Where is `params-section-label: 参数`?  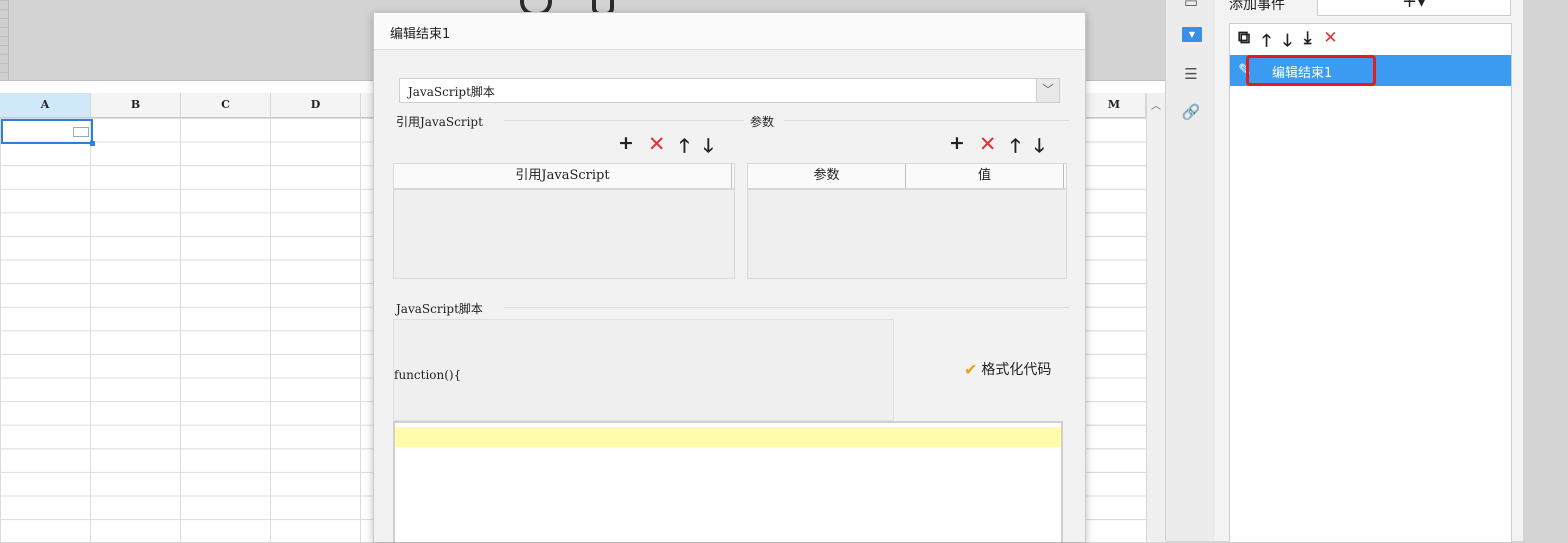 params-section-label: 参数 is located at coordinates (762, 122).